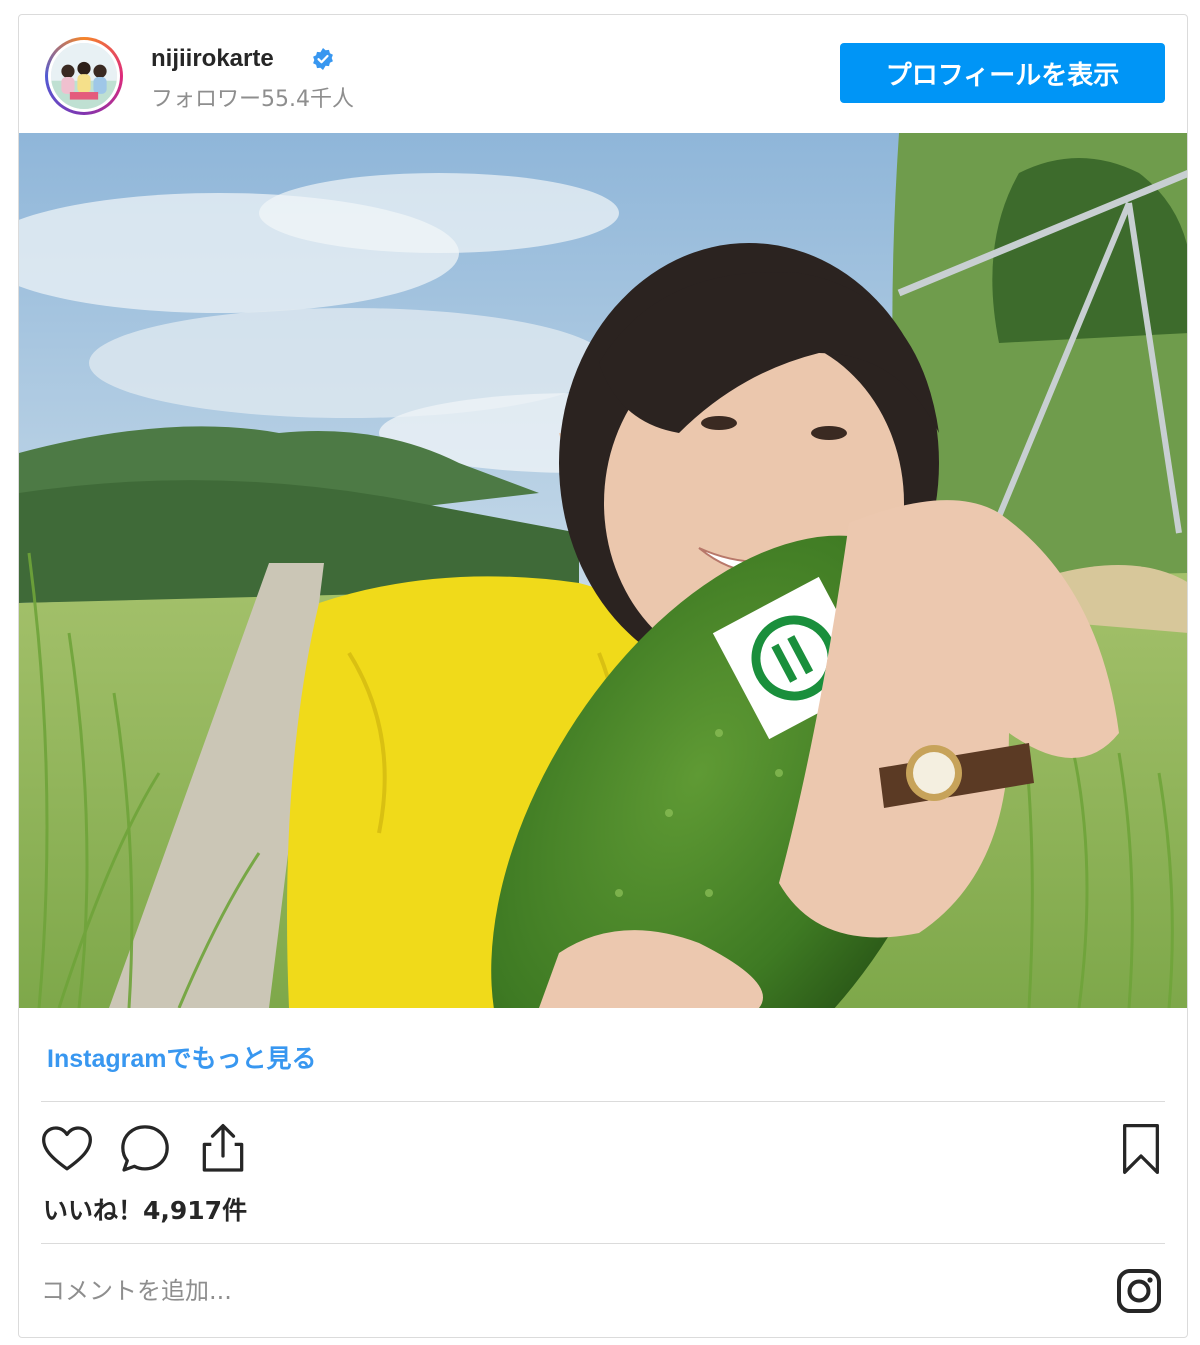 This screenshot has width=1200, height=1345. What do you see at coordinates (181, 1057) in the screenshot?
I see `view-more-on-instagram-link: Instagramでもっと見る` at bounding box center [181, 1057].